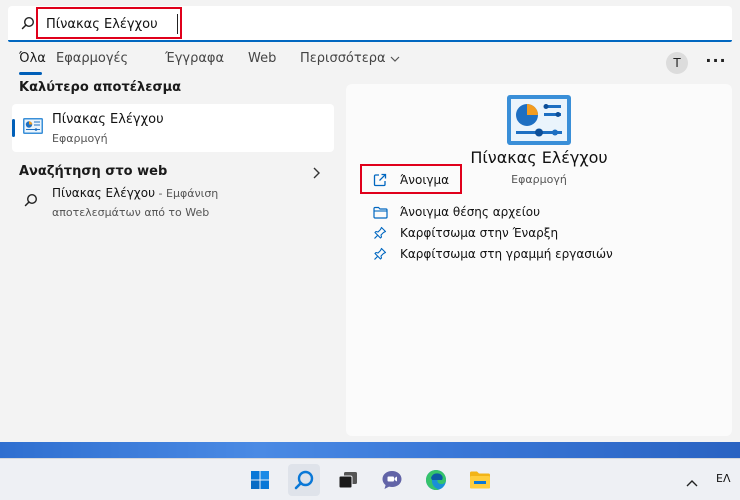  I want to click on active-tab-indicator, so click(30, 73).